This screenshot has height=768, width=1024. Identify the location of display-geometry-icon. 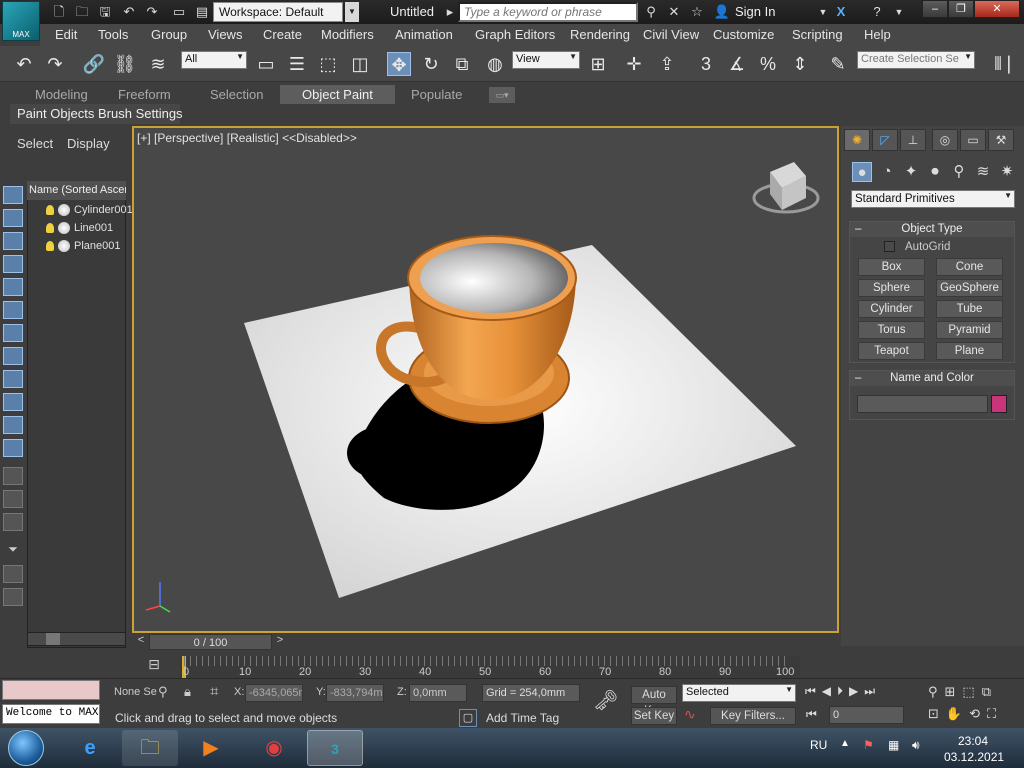
(13, 195).